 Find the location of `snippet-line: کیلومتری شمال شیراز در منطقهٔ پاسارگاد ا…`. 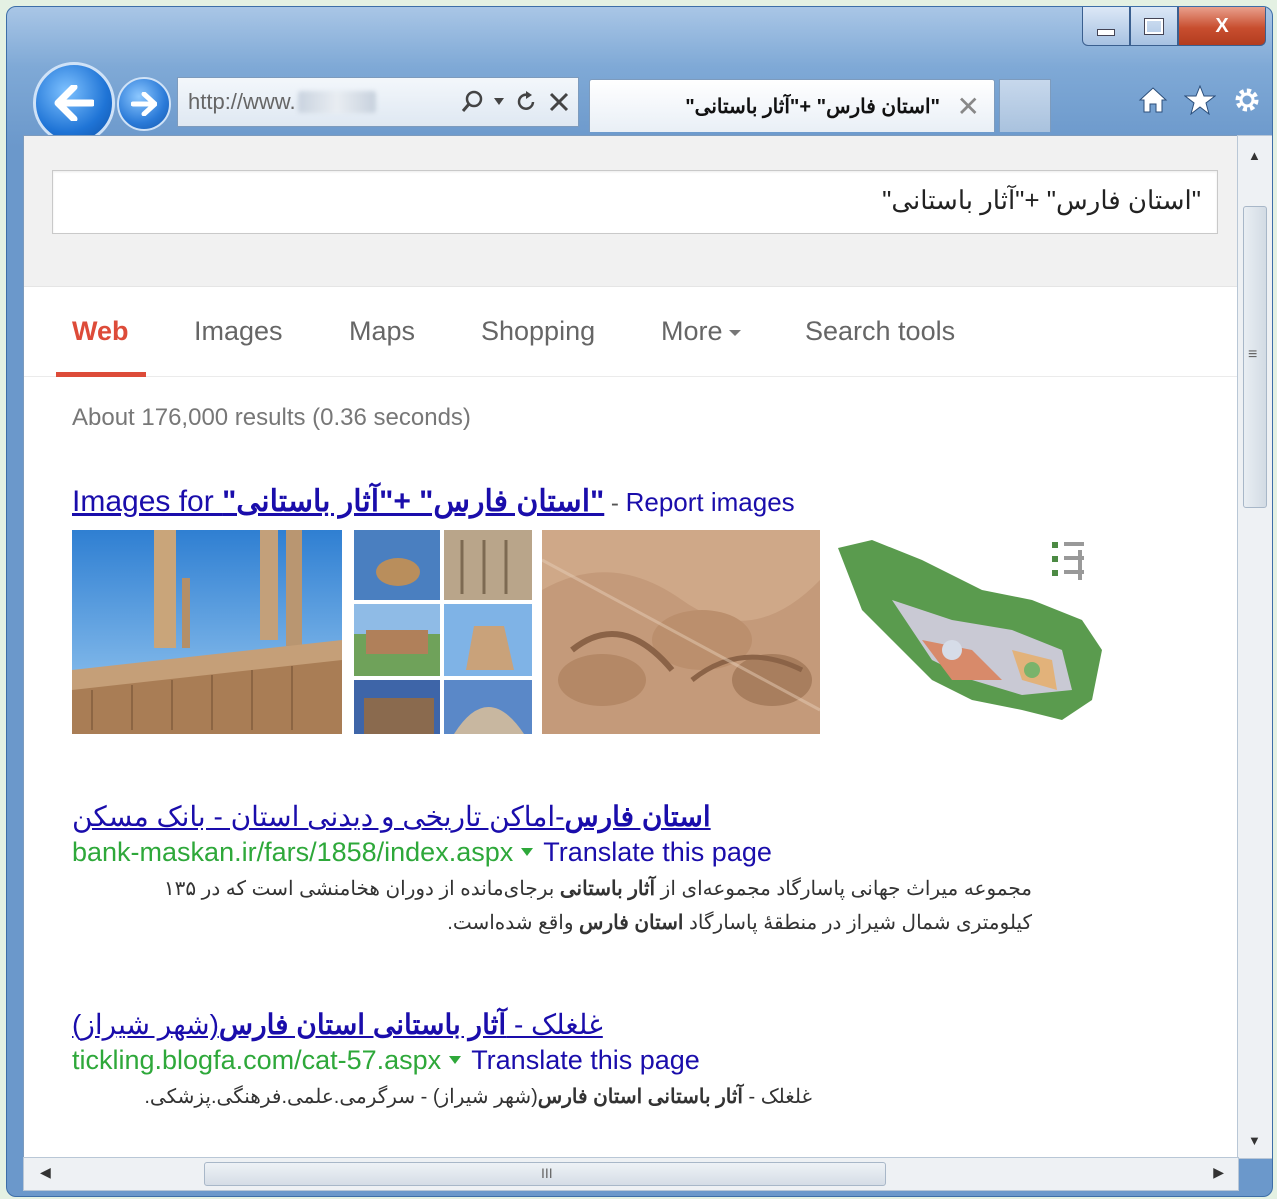

snippet-line: کیلومتری شمال شیراز در منطقهٔ پاسارگاد ا… is located at coordinates (552, 923).